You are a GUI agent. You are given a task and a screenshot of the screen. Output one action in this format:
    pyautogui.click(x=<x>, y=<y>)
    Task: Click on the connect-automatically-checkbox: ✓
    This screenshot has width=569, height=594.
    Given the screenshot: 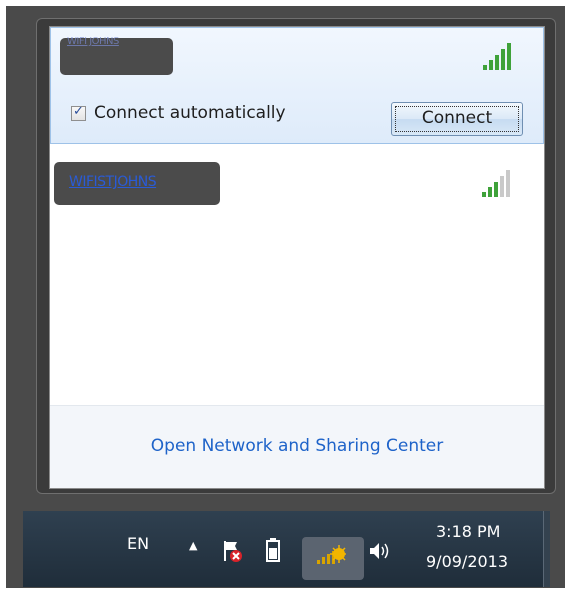 What is the action you would take?
    pyautogui.click(x=78, y=112)
    